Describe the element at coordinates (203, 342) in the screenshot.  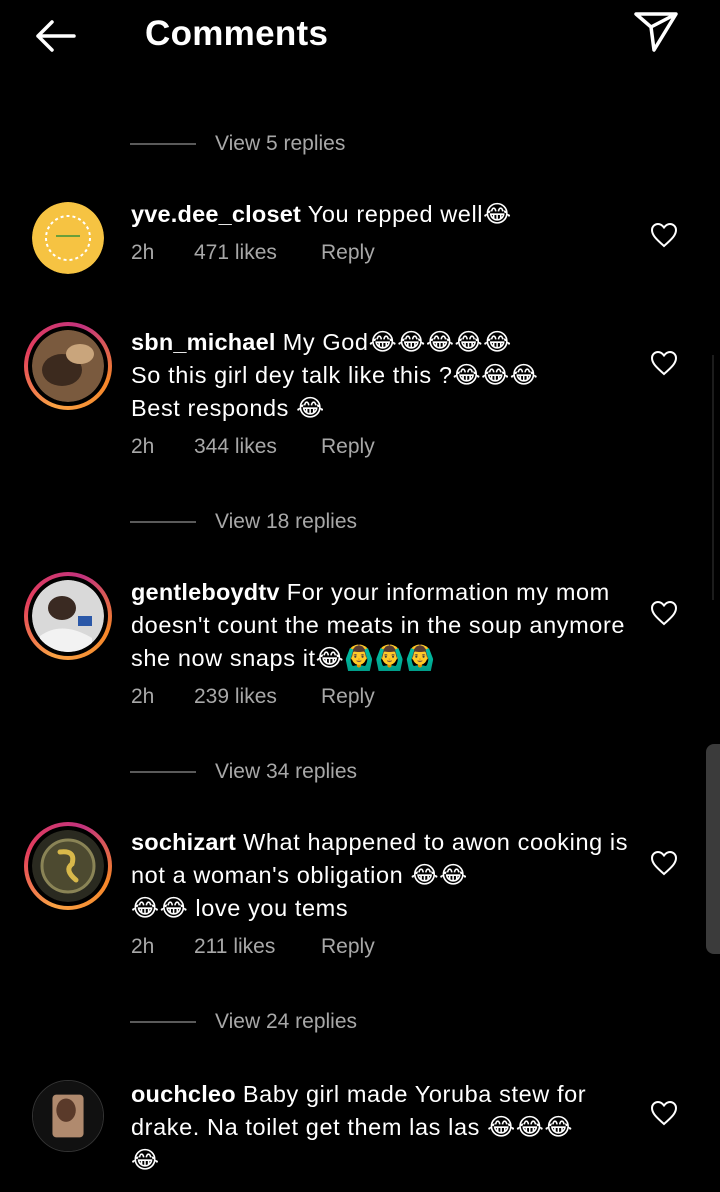
I see `username: sbn_michael` at that location.